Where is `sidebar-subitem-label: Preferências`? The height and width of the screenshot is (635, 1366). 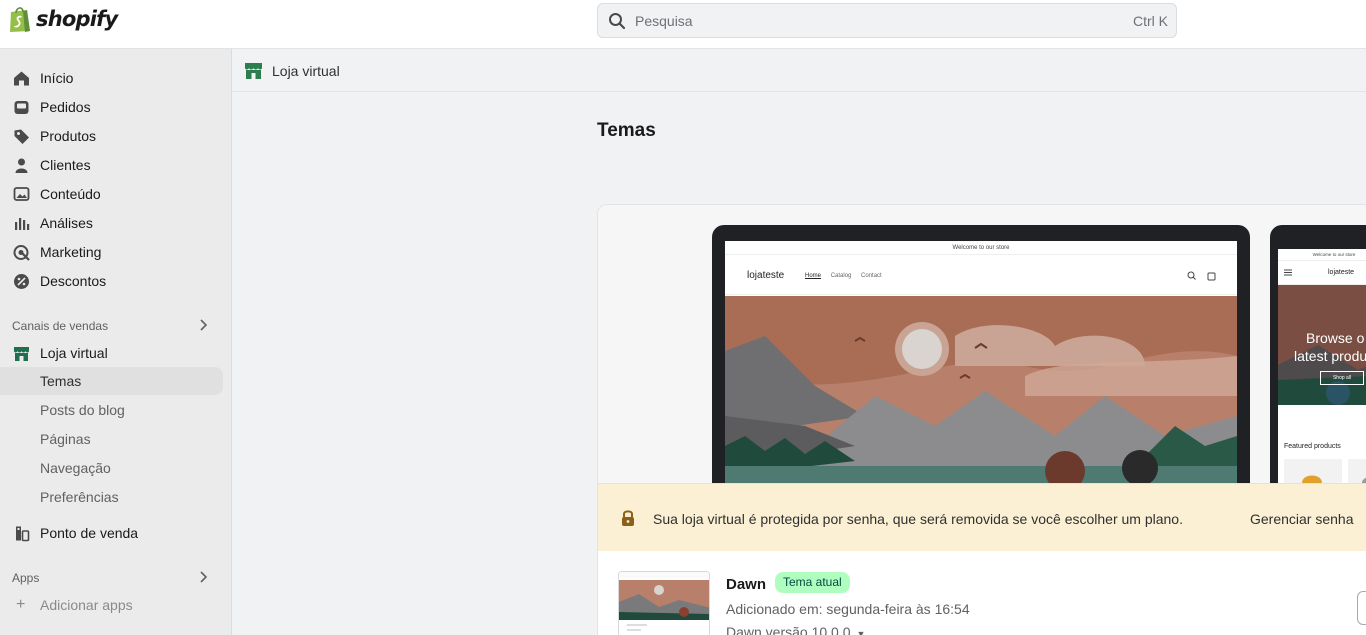
sidebar-subitem-label: Preferências is located at coordinates (79, 497).